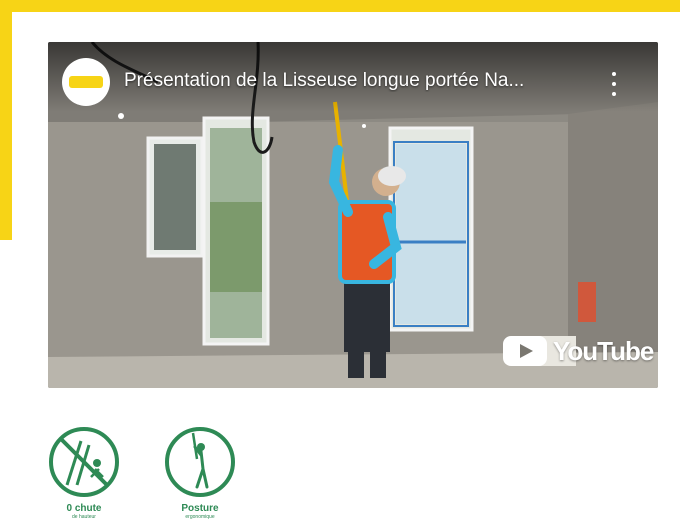 This screenshot has width=680, height=530. What do you see at coordinates (603, 350) in the screenshot?
I see `youtube-logo-text: YouTube` at bounding box center [603, 350].